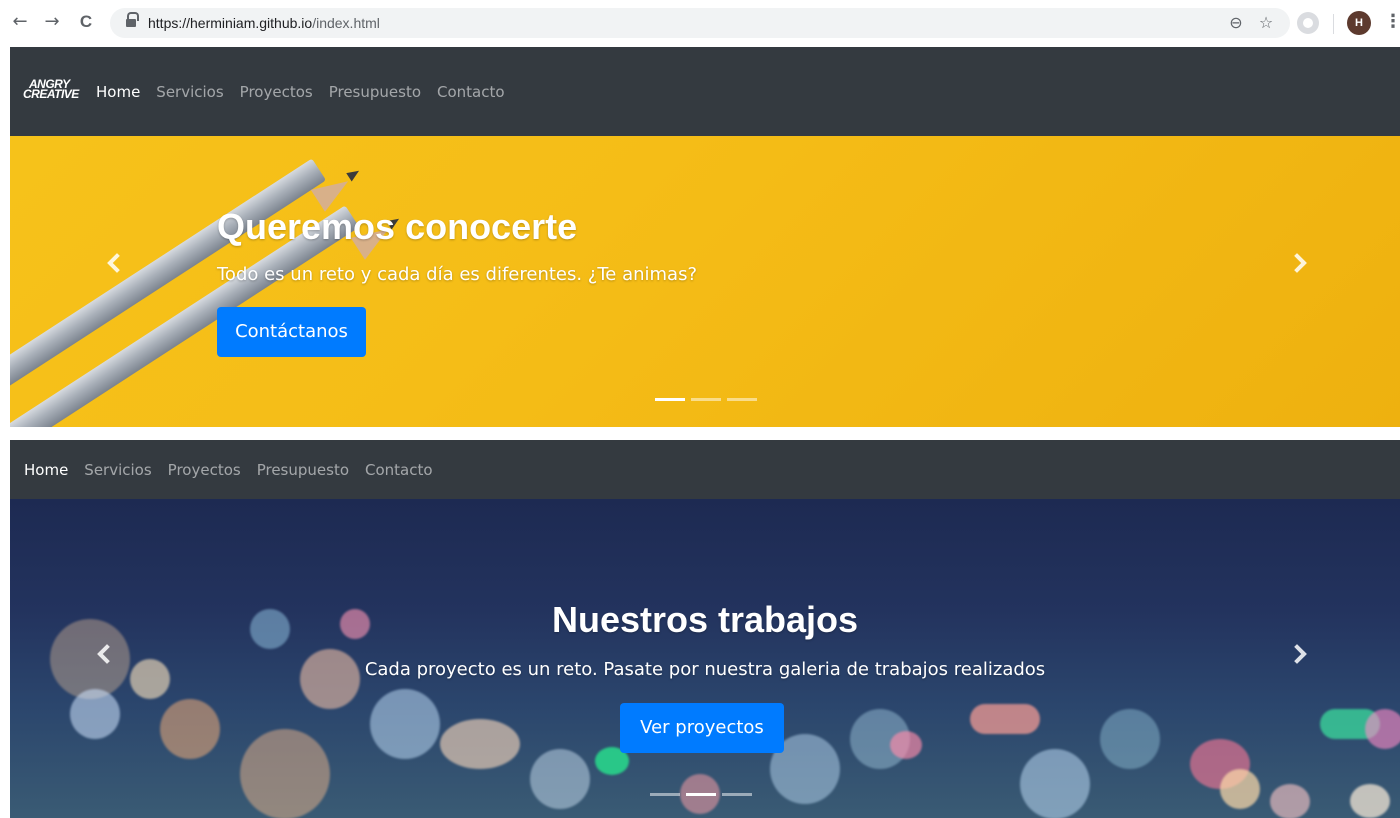 Image resolution: width=1400 pixels, height=818 pixels. What do you see at coordinates (189, 92) in the screenshot?
I see `nav-servicios: Servicios` at bounding box center [189, 92].